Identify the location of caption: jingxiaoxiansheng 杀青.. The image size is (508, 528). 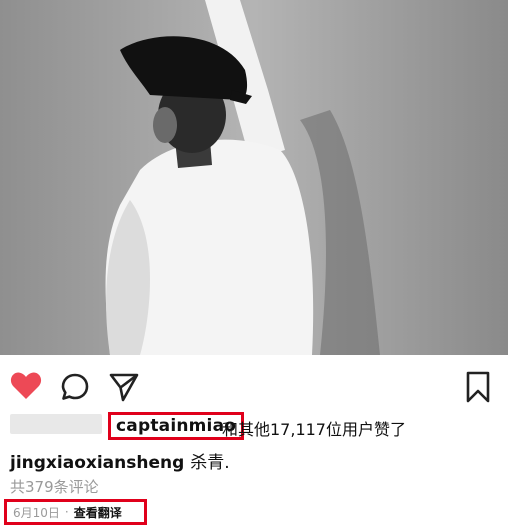
(120, 460).